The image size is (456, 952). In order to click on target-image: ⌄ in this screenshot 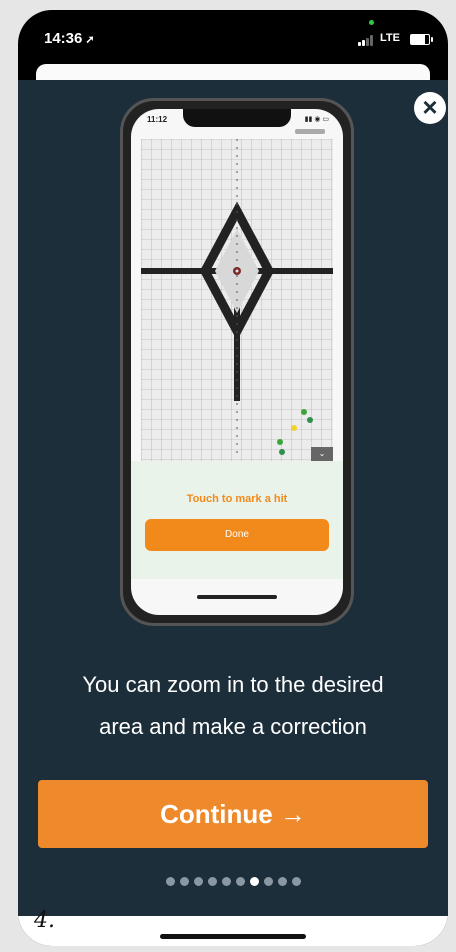, I will do `click(237, 300)`.